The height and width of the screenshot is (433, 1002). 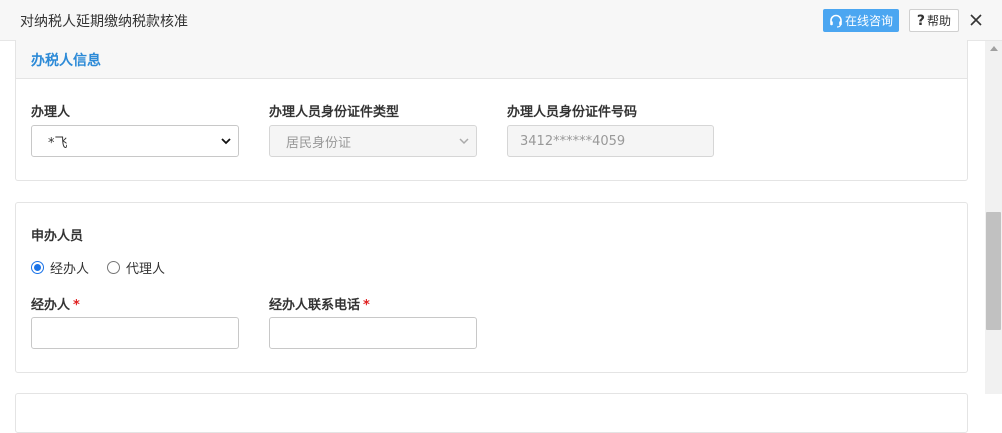 I want to click on agent-phone-label: 经办人联系电话 *, so click(x=319, y=303).